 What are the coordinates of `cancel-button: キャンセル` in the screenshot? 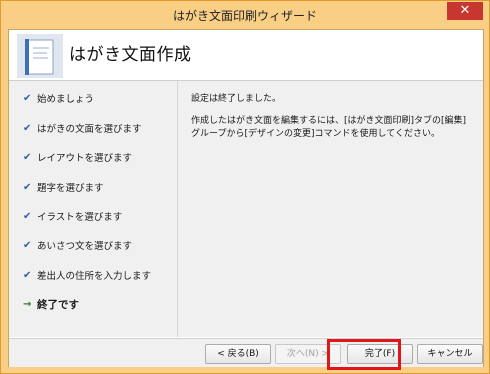 It's located at (450, 354).